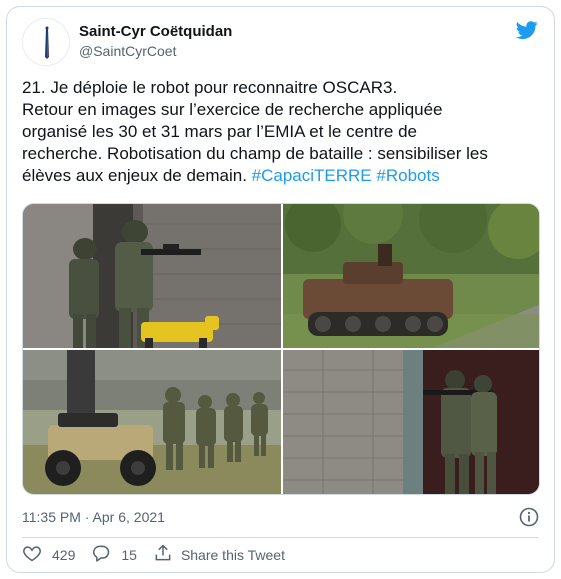  I want to click on action-bar: 429 15 Share this Tweet, so click(161, 555).